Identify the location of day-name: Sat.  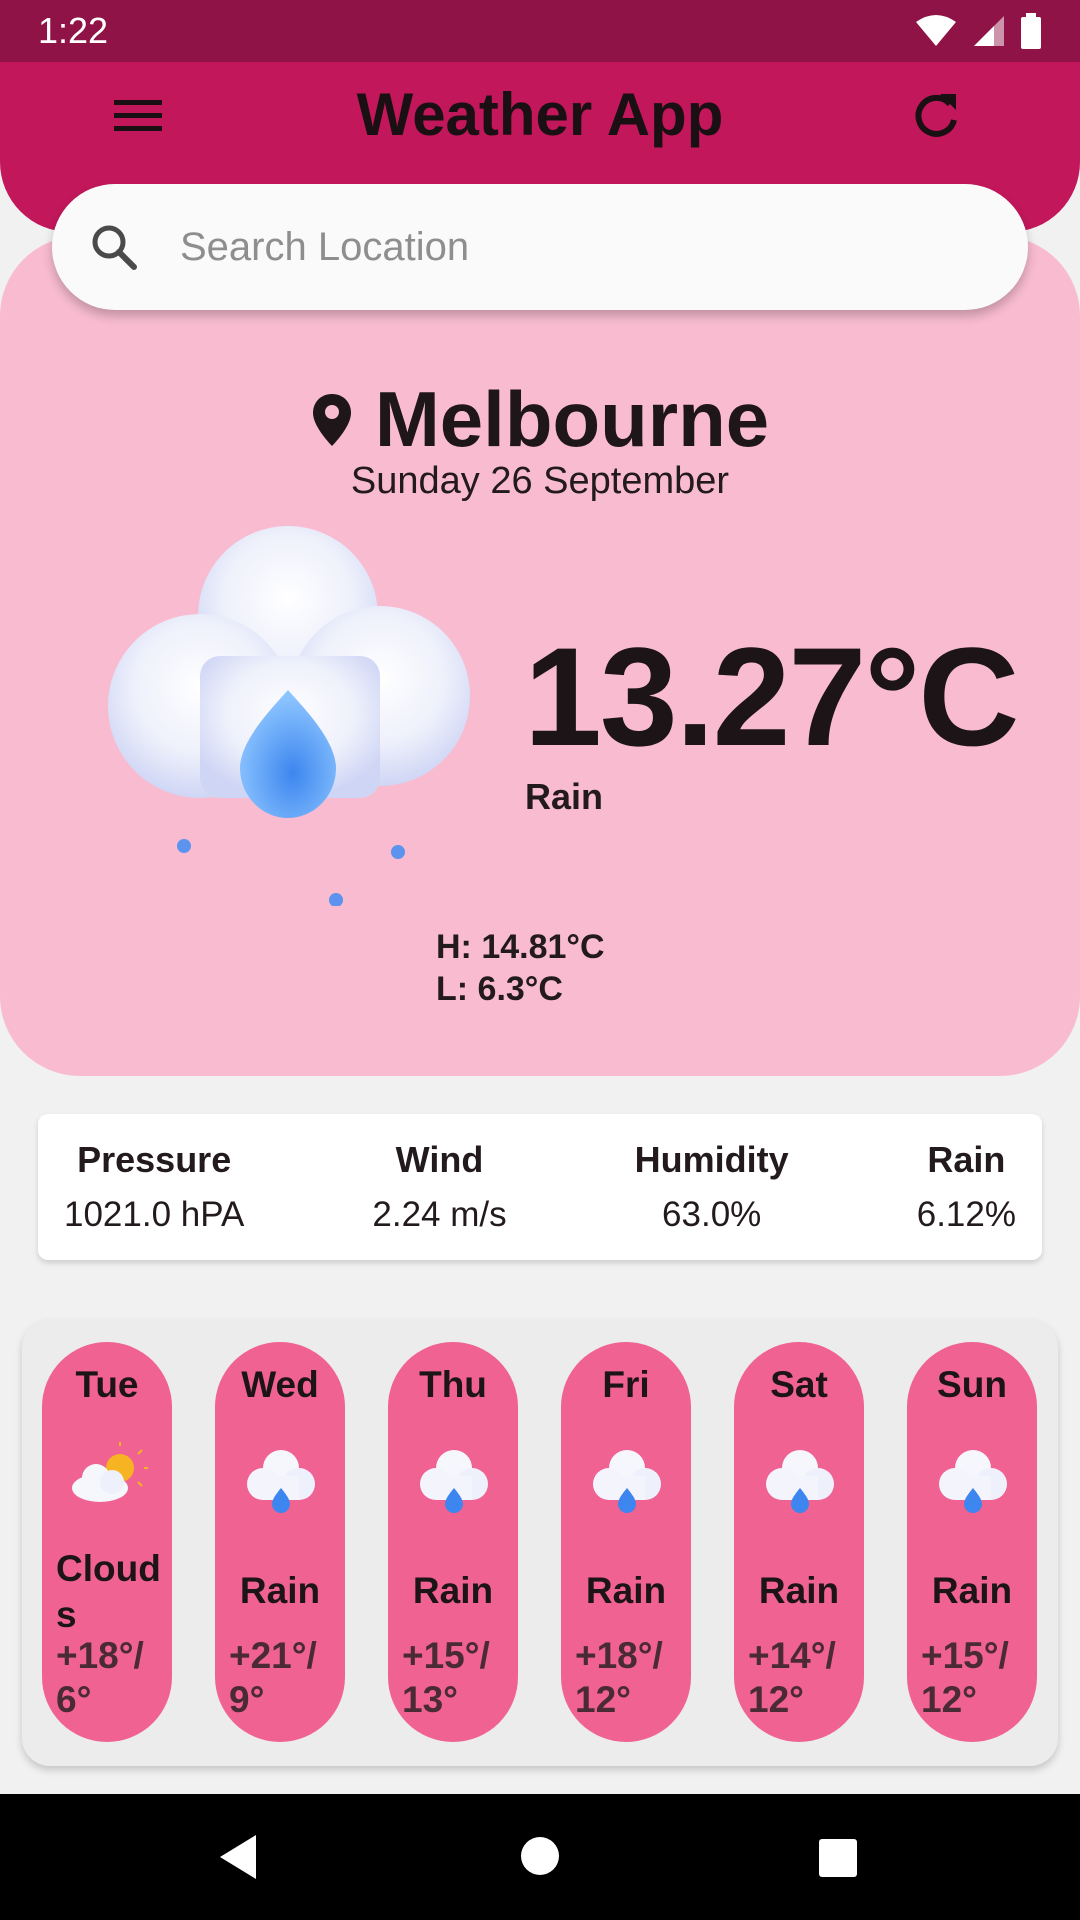
(799, 1384).